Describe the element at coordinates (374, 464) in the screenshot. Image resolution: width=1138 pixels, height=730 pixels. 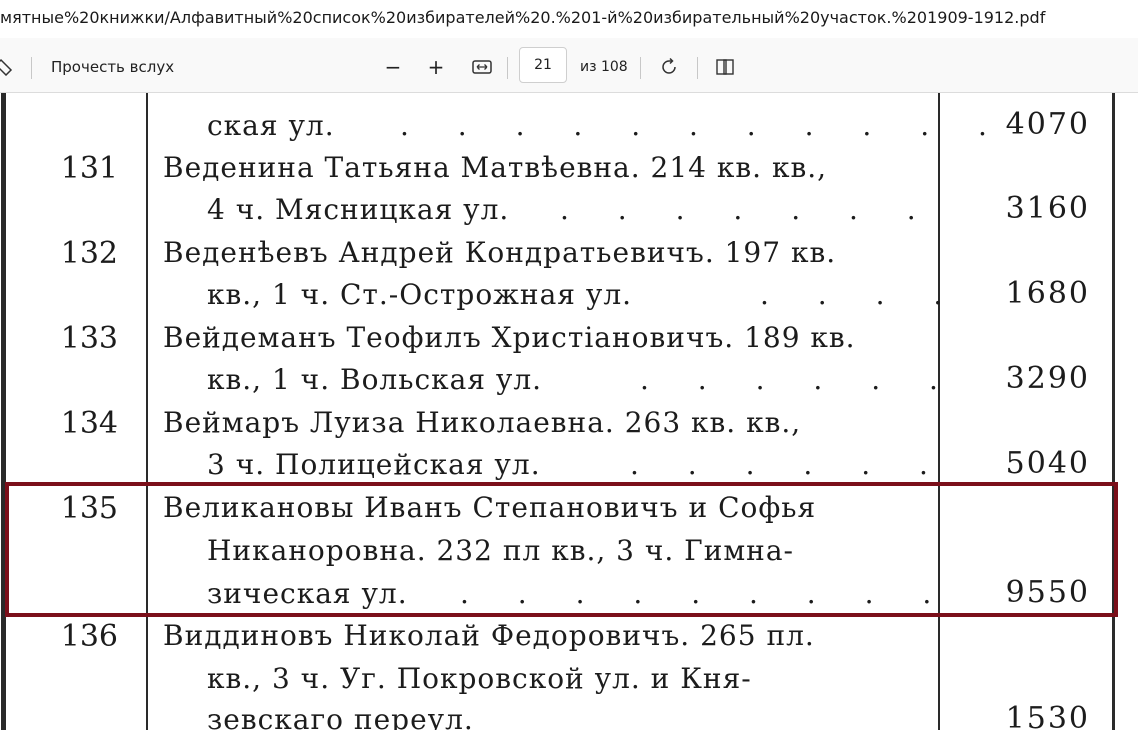
I see `entry-line: 3 ч. Полицейская ул.` at that location.